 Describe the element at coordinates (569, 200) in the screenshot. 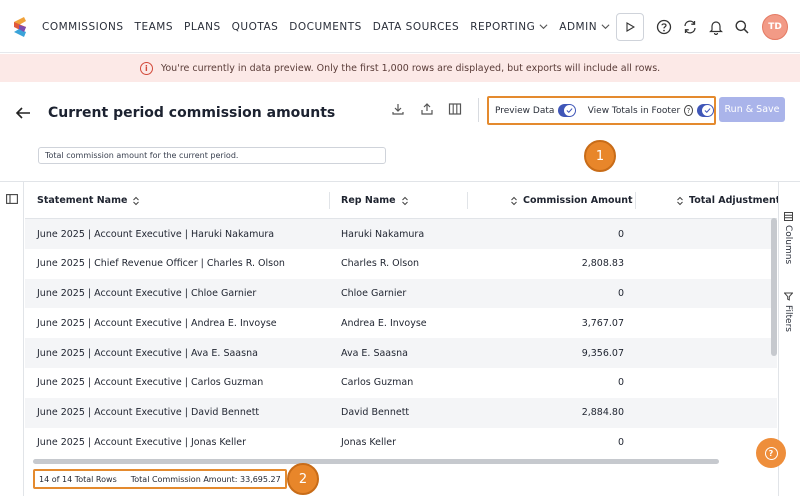

I see `column-header-commission-amount: Commission Amount` at that location.